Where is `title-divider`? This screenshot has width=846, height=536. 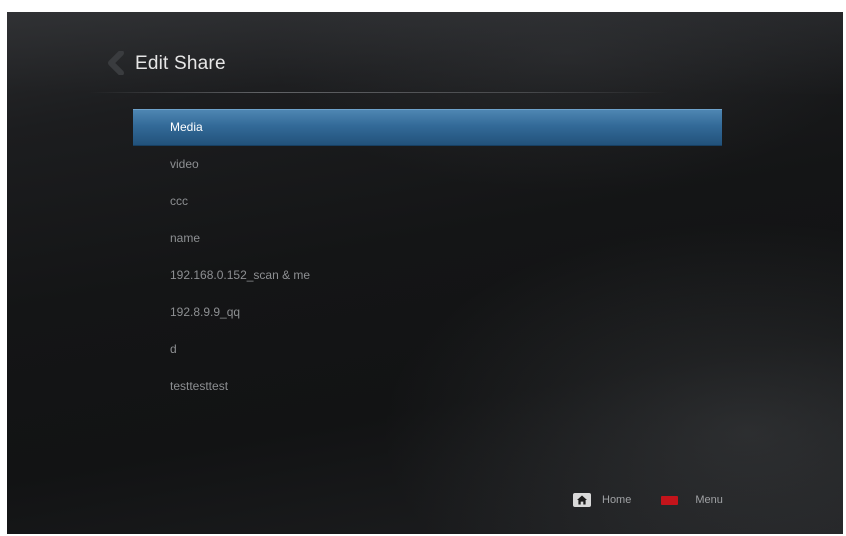
title-divider is located at coordinates (379, 92).